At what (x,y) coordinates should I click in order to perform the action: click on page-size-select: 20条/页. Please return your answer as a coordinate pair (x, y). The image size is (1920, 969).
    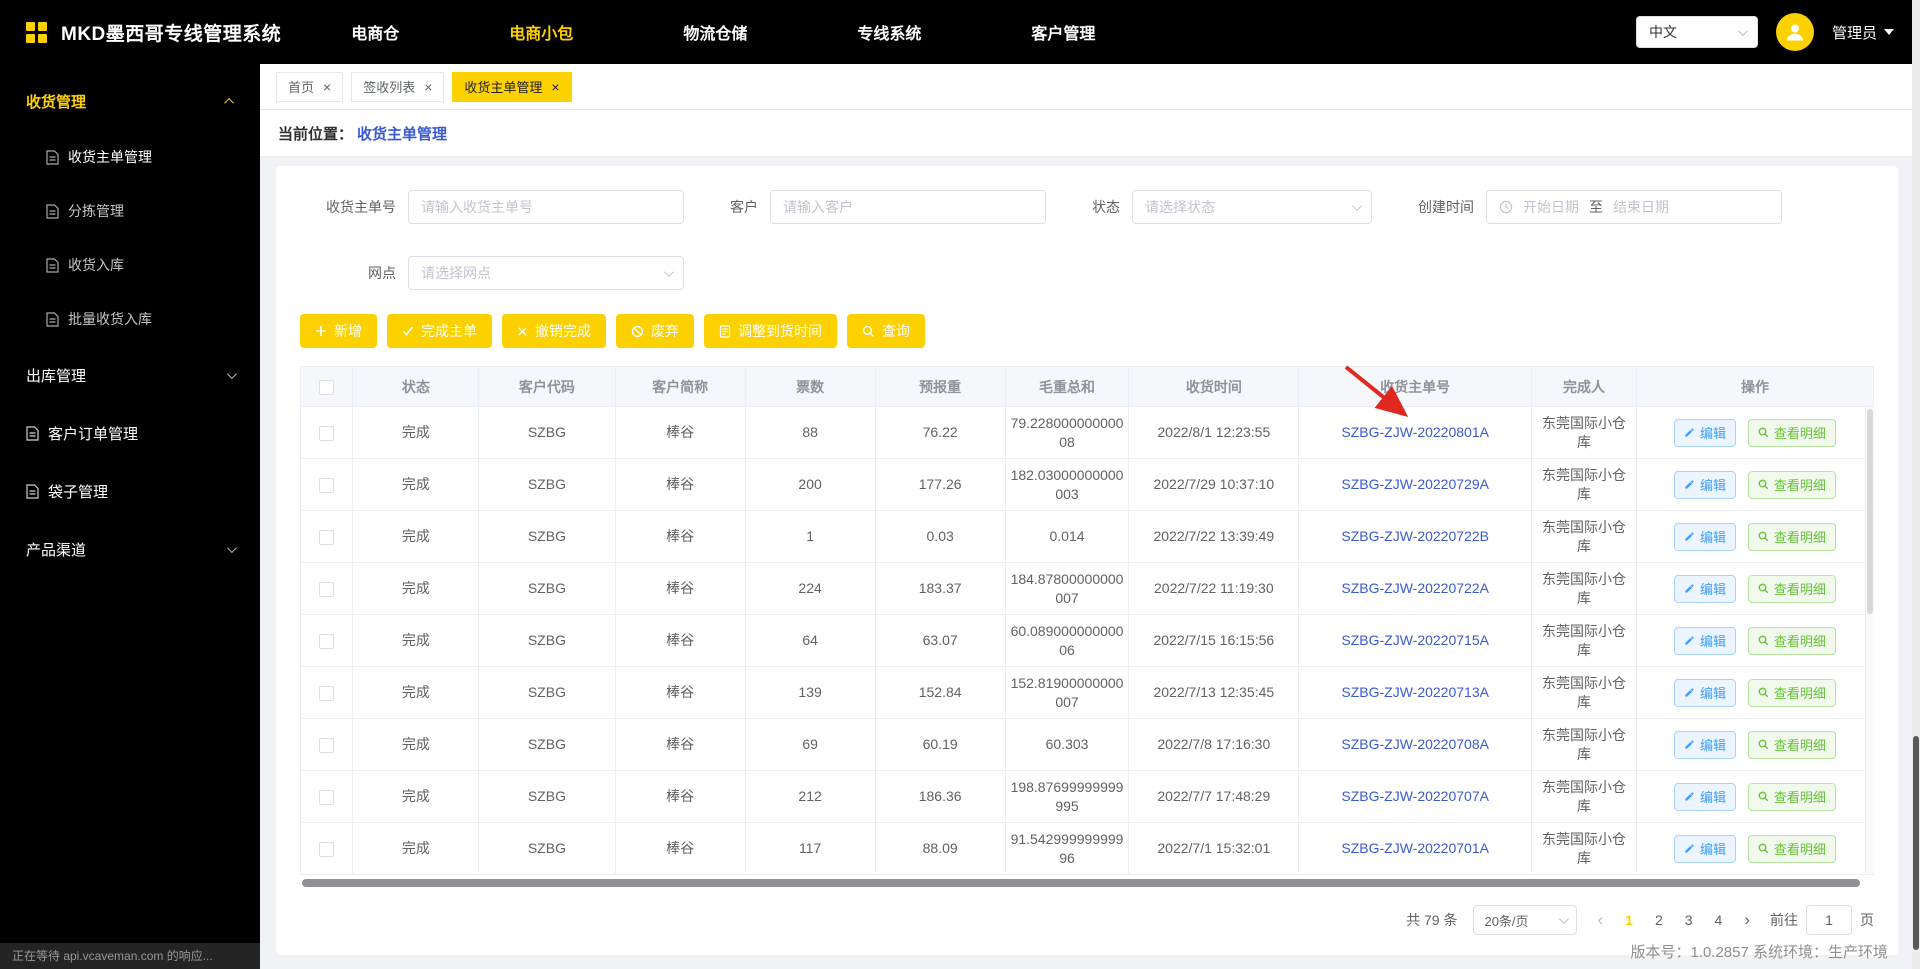
    Looking at the image, I should click on (1525, 920).